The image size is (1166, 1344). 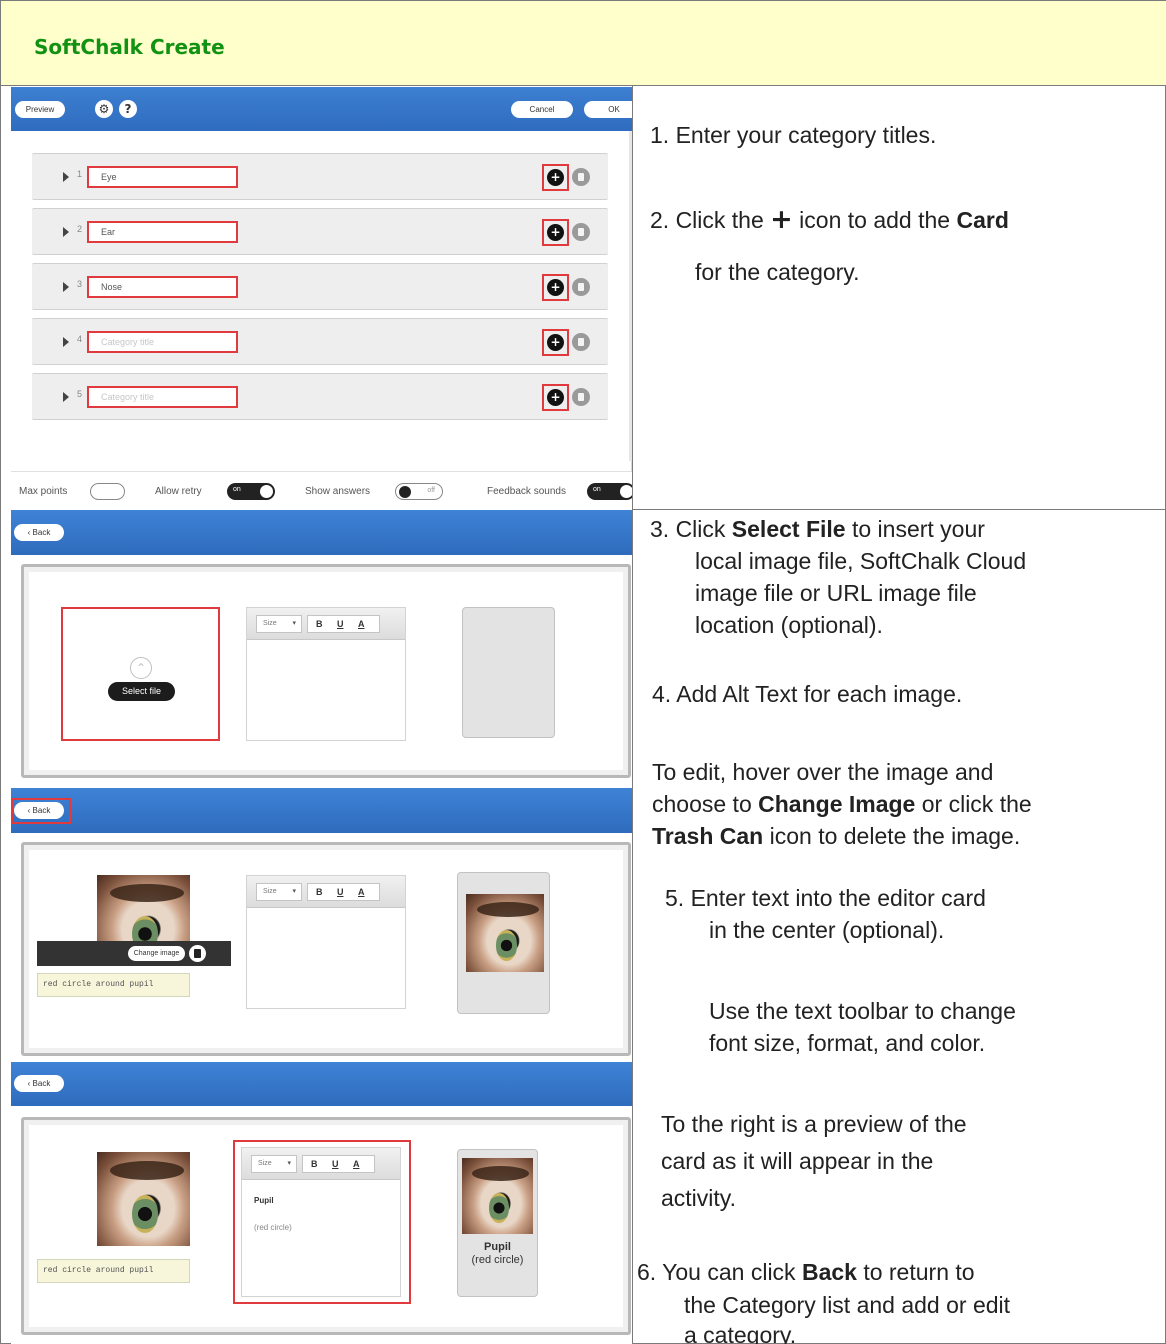 I want to click on step-6: 6. You can click Back to return to, so click(x=806, y=1272).